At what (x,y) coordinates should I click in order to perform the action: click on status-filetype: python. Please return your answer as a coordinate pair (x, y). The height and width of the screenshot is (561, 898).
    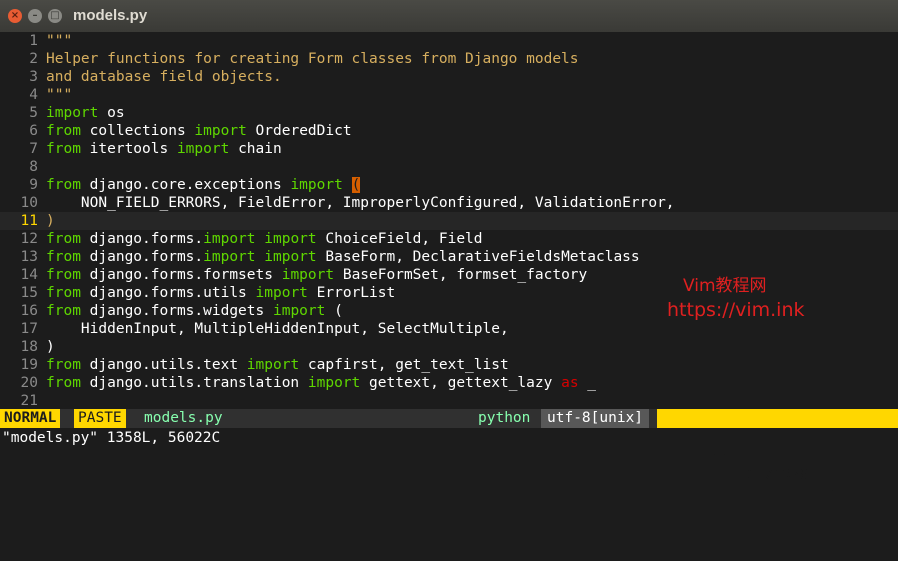
    Looking at the image, I should click on (504, 418).